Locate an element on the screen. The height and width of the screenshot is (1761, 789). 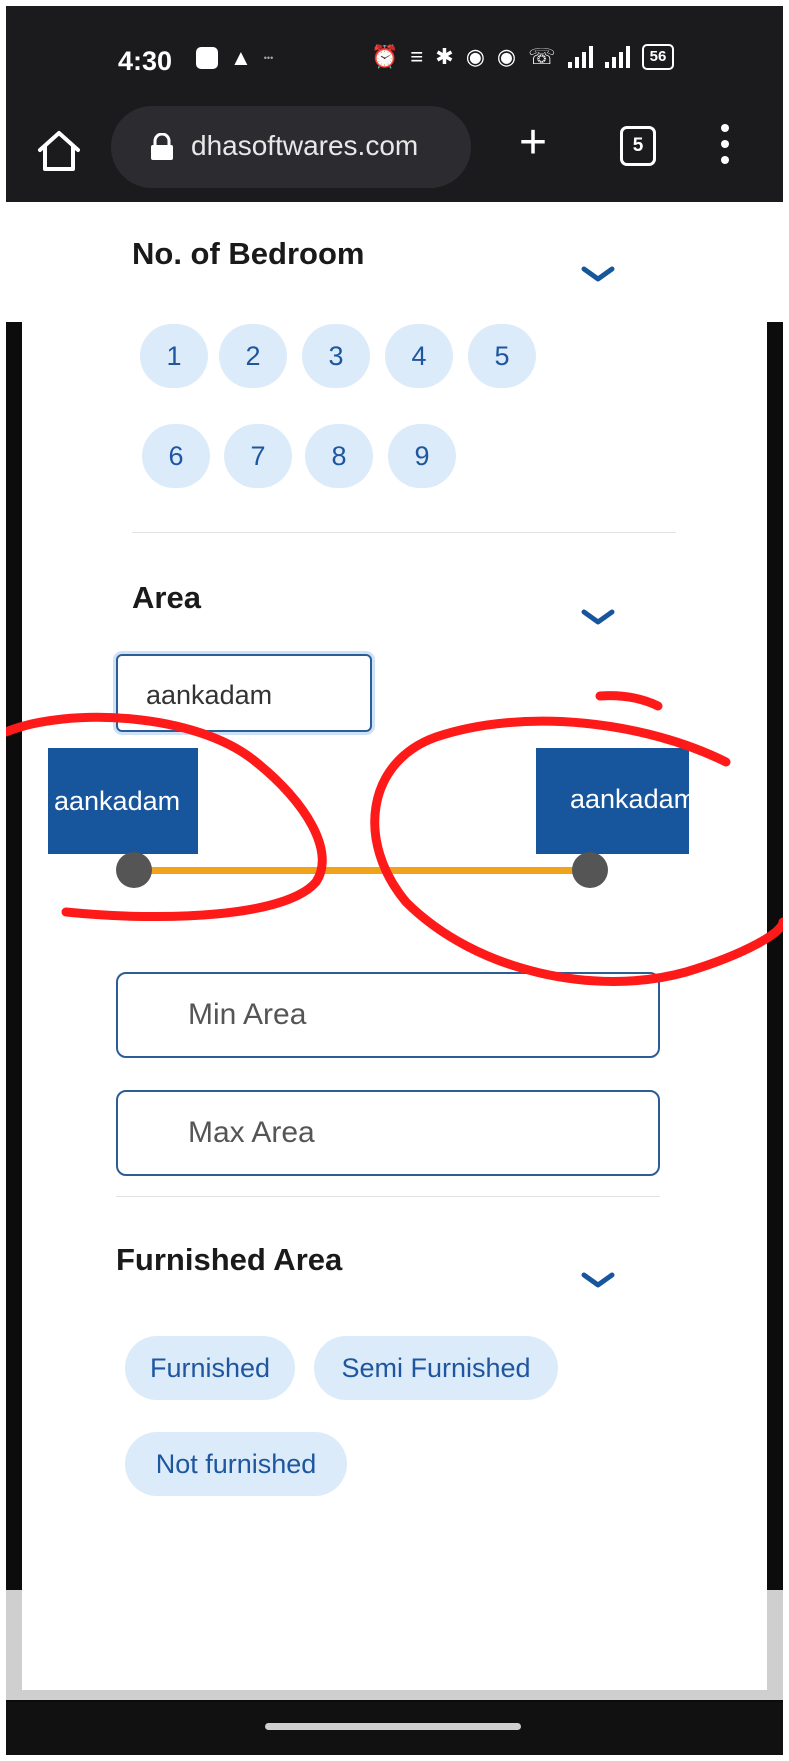
bedroom-option-5: 5 is located at coordinates (502, 356).